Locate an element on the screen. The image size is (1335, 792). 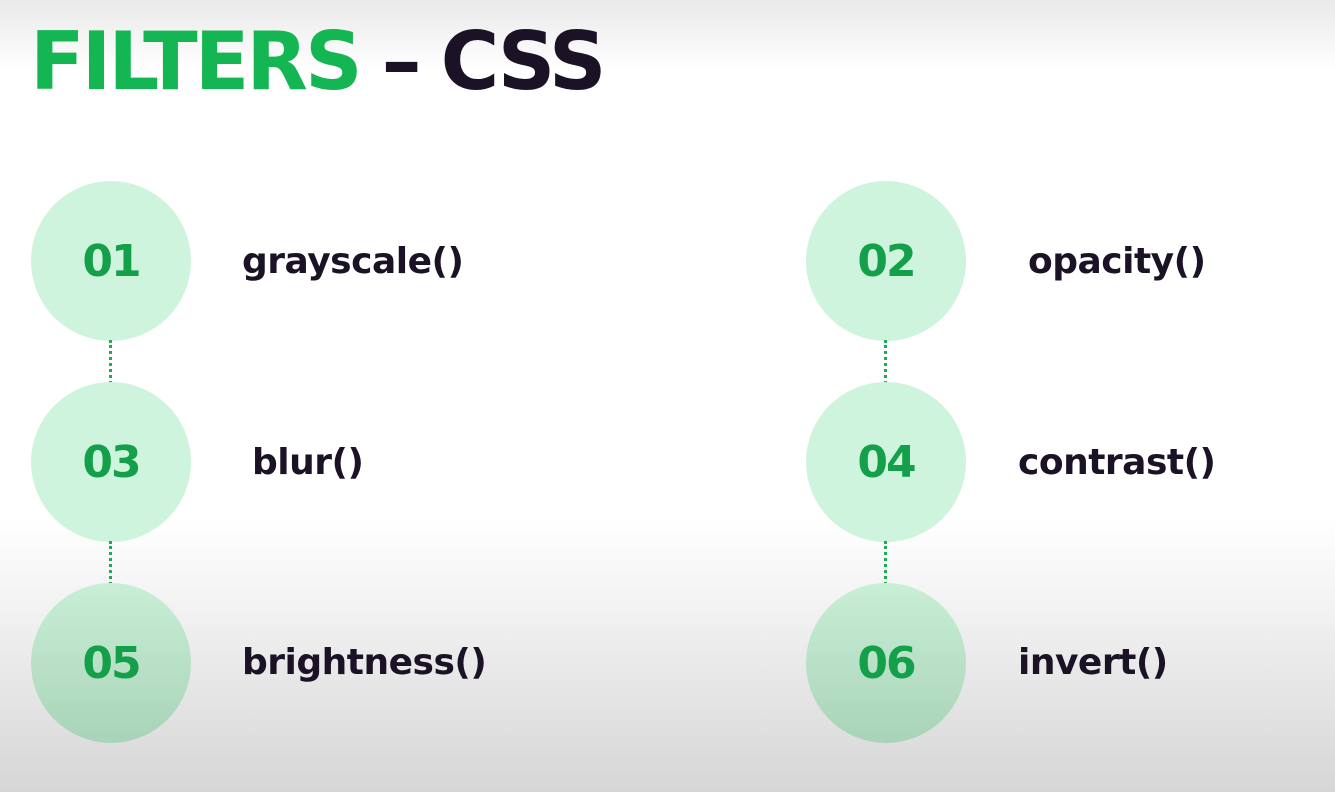
item-label: brightness() is located at coordinates (364, 662).